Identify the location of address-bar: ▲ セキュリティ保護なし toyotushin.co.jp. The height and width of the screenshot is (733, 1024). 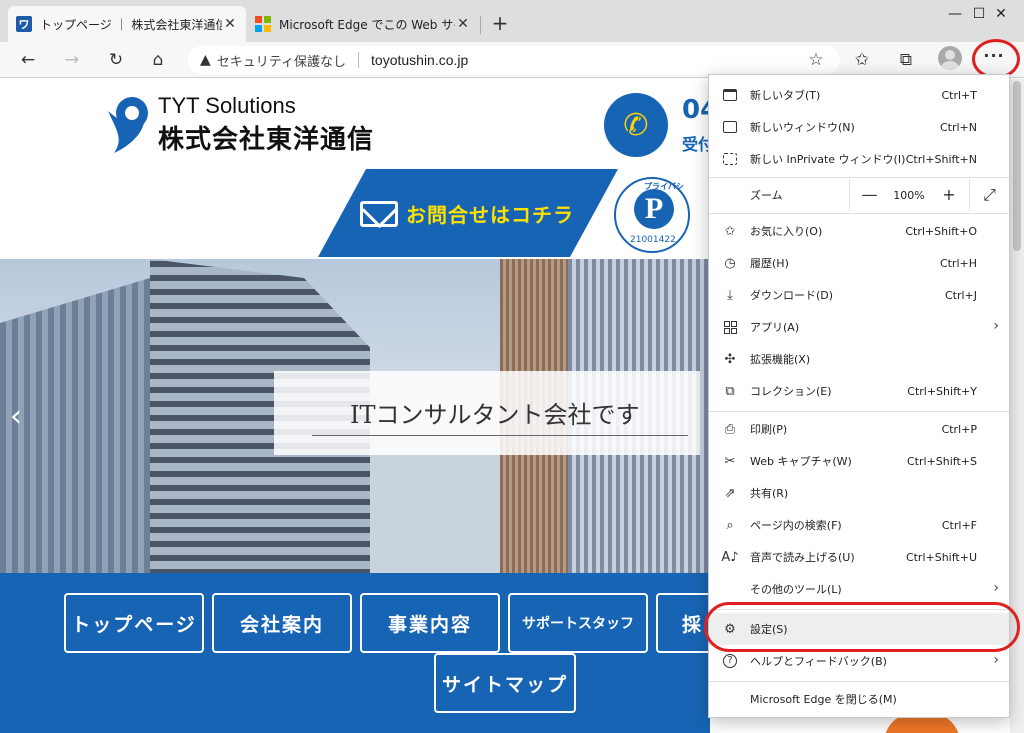
(514, 60).